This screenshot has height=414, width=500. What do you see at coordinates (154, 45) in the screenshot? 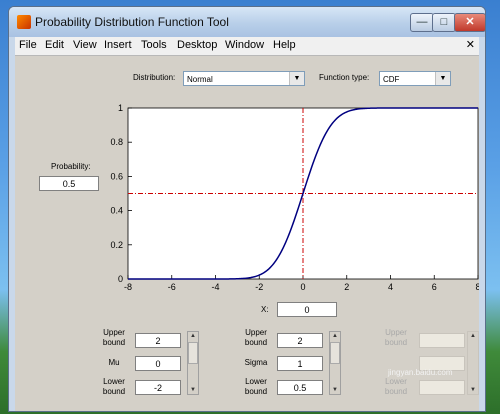
I see `menu-tools: Tools` at bounding box center [154, 45].